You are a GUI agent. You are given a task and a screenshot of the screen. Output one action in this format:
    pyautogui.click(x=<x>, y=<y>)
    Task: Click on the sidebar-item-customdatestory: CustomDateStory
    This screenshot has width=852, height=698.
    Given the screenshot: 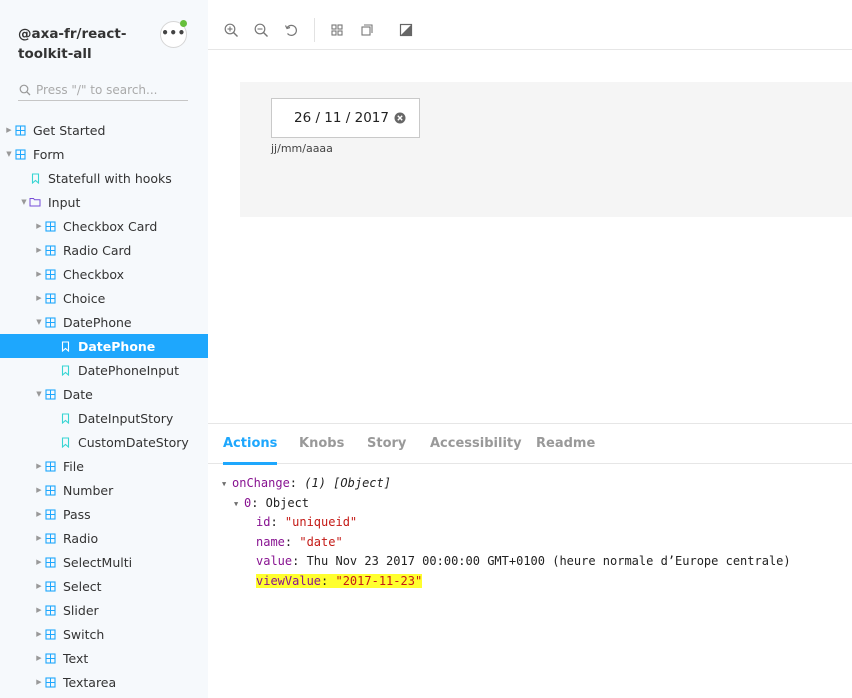 What is the action you would take?
    pyautogui.click(x=104, y=442)
    